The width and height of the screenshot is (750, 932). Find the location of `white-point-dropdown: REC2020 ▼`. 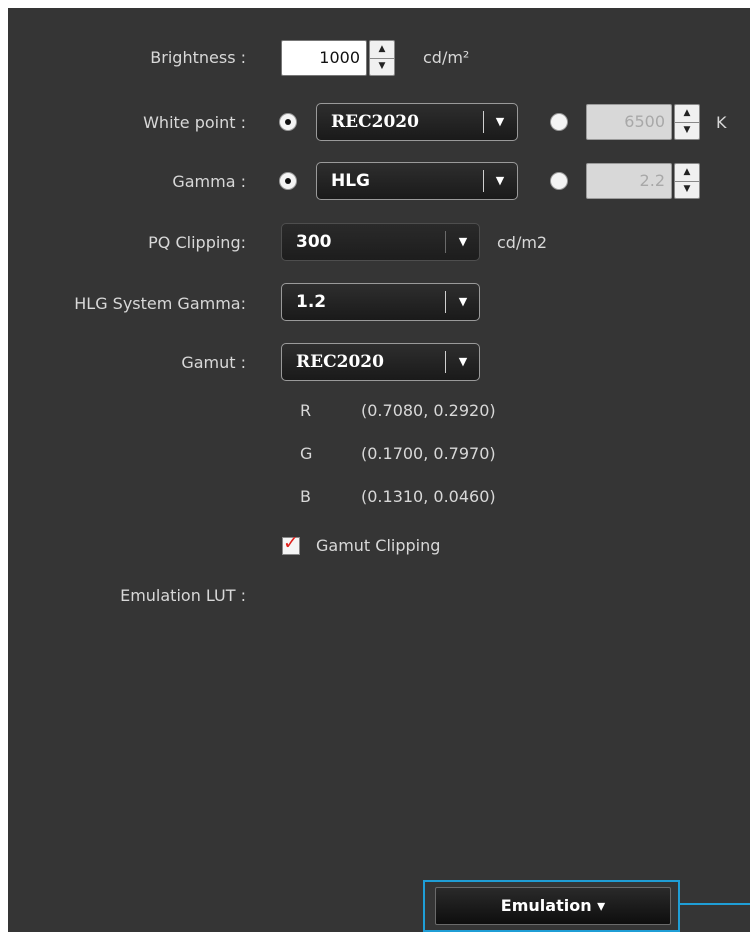

white-point-dropdown: REC2020 ▼ is located at coordinates (417, 122).